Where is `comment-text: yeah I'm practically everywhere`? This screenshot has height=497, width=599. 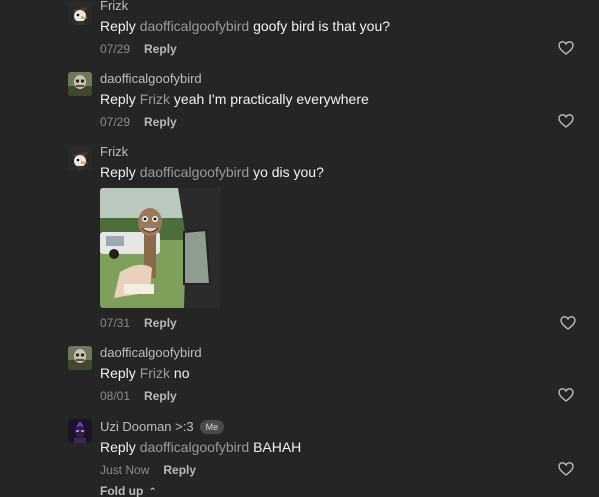
comment-text: yeah I'm practically everywhere is located at coordinates (271, 99).